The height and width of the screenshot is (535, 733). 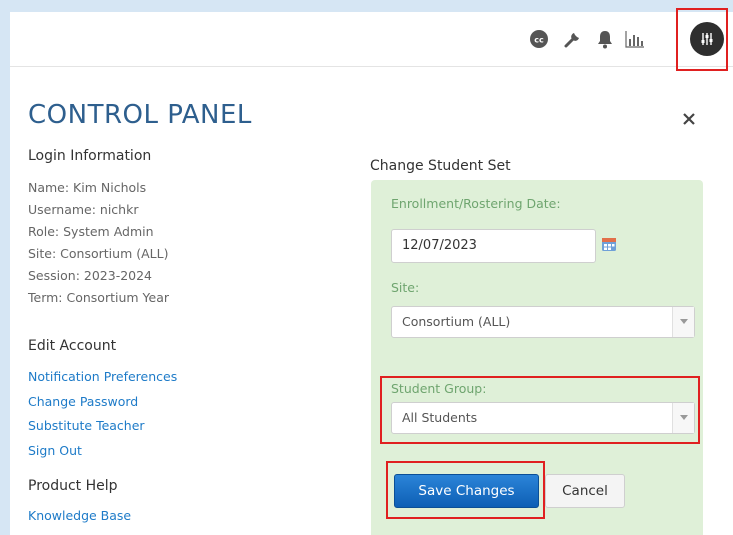 I want to click on product-help-links: Knowledge Base, so click(x=79, y=516).